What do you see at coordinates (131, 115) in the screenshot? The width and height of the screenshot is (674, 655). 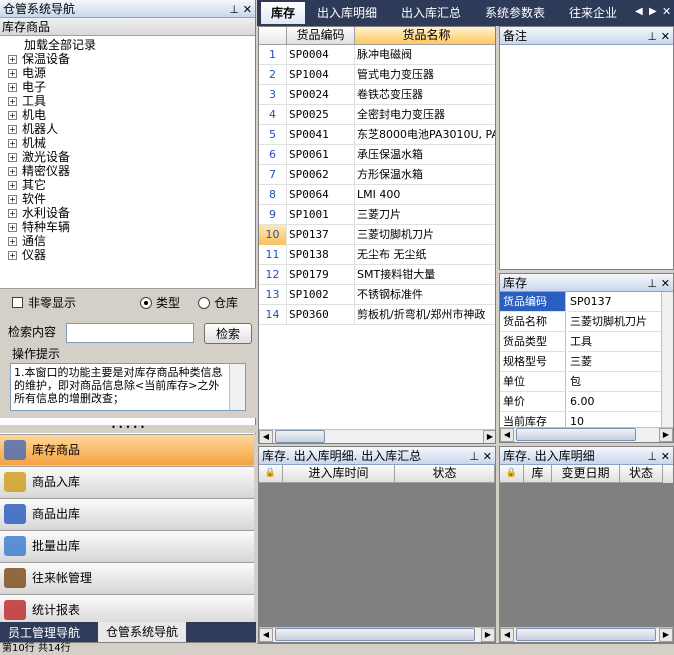 I see `tree-item: + 机电` at bounding box center [131, 115].